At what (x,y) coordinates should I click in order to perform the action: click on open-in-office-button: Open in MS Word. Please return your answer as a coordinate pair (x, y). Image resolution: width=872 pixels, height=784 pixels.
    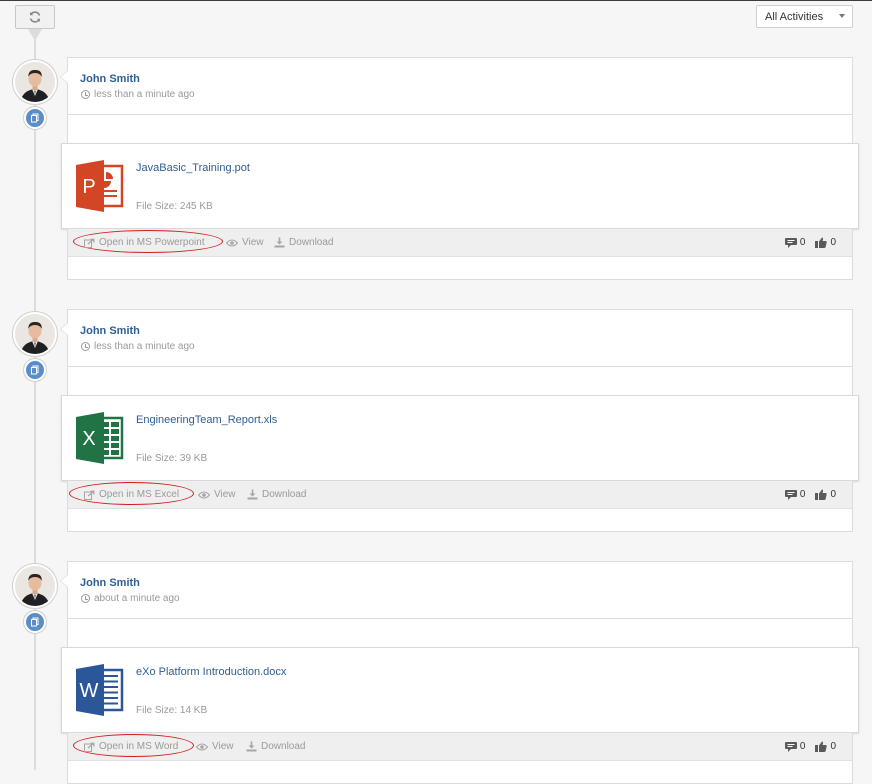
    Looking at the image, I should click on (131, 746).